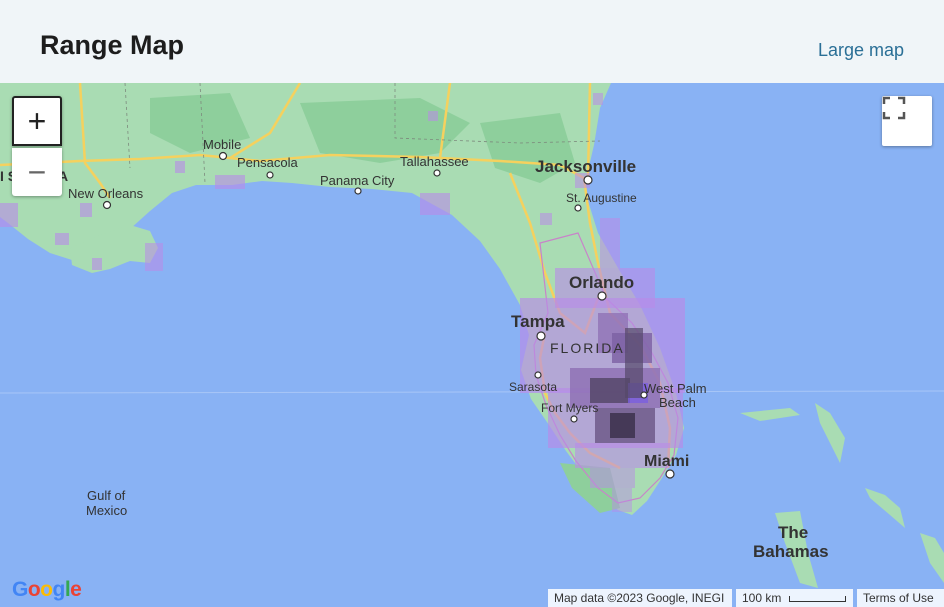  Describe the element at coordinates (793, 532) in the screenshot. I see `label-the: The` at that location.